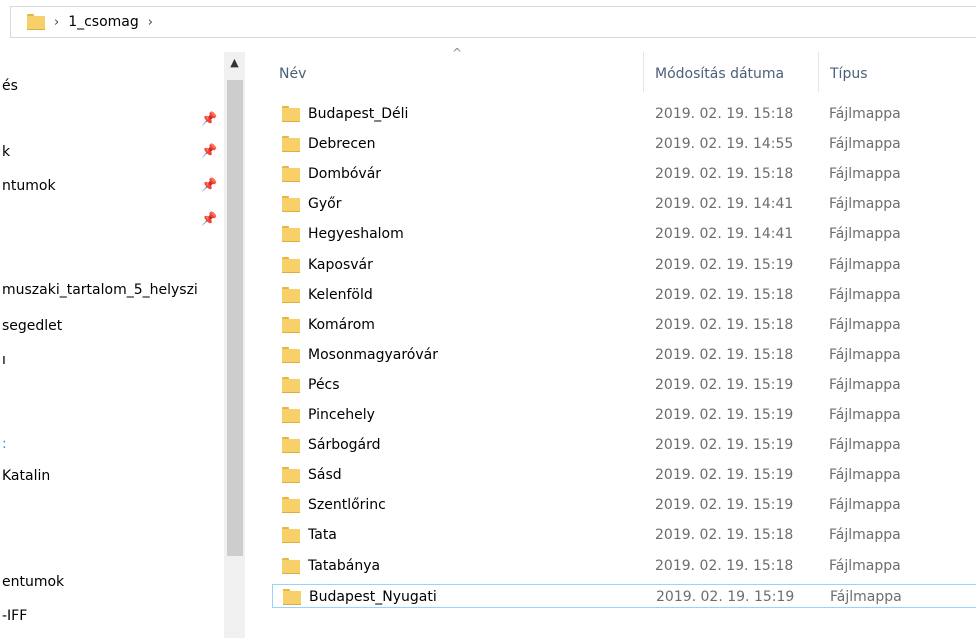  What do you see at coordinates (624, 385) in the screenshot?
I see `table-row: Pécs 2019. 02. 19. 15:19 Fájlmappa` at bounding box center [624, 385].